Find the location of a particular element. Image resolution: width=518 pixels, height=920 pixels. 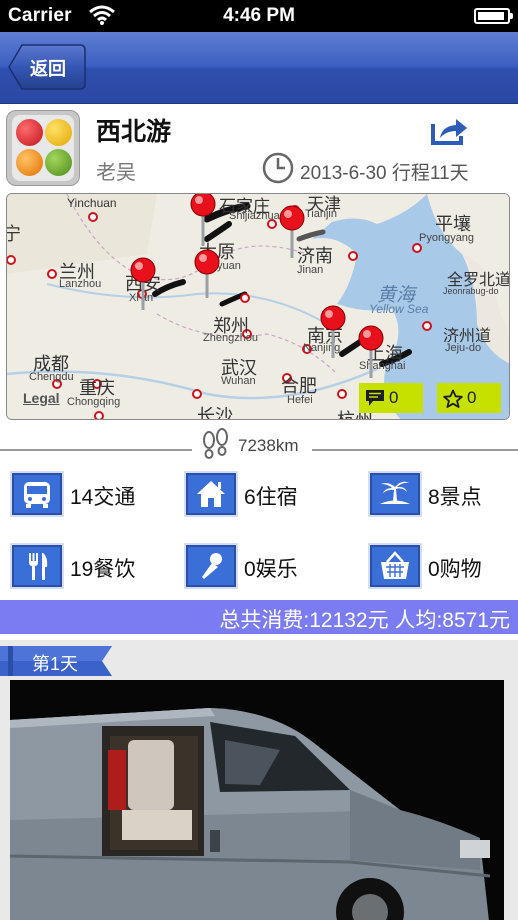

trip-duration: 行程11天 is located at coordinates (430, 173).